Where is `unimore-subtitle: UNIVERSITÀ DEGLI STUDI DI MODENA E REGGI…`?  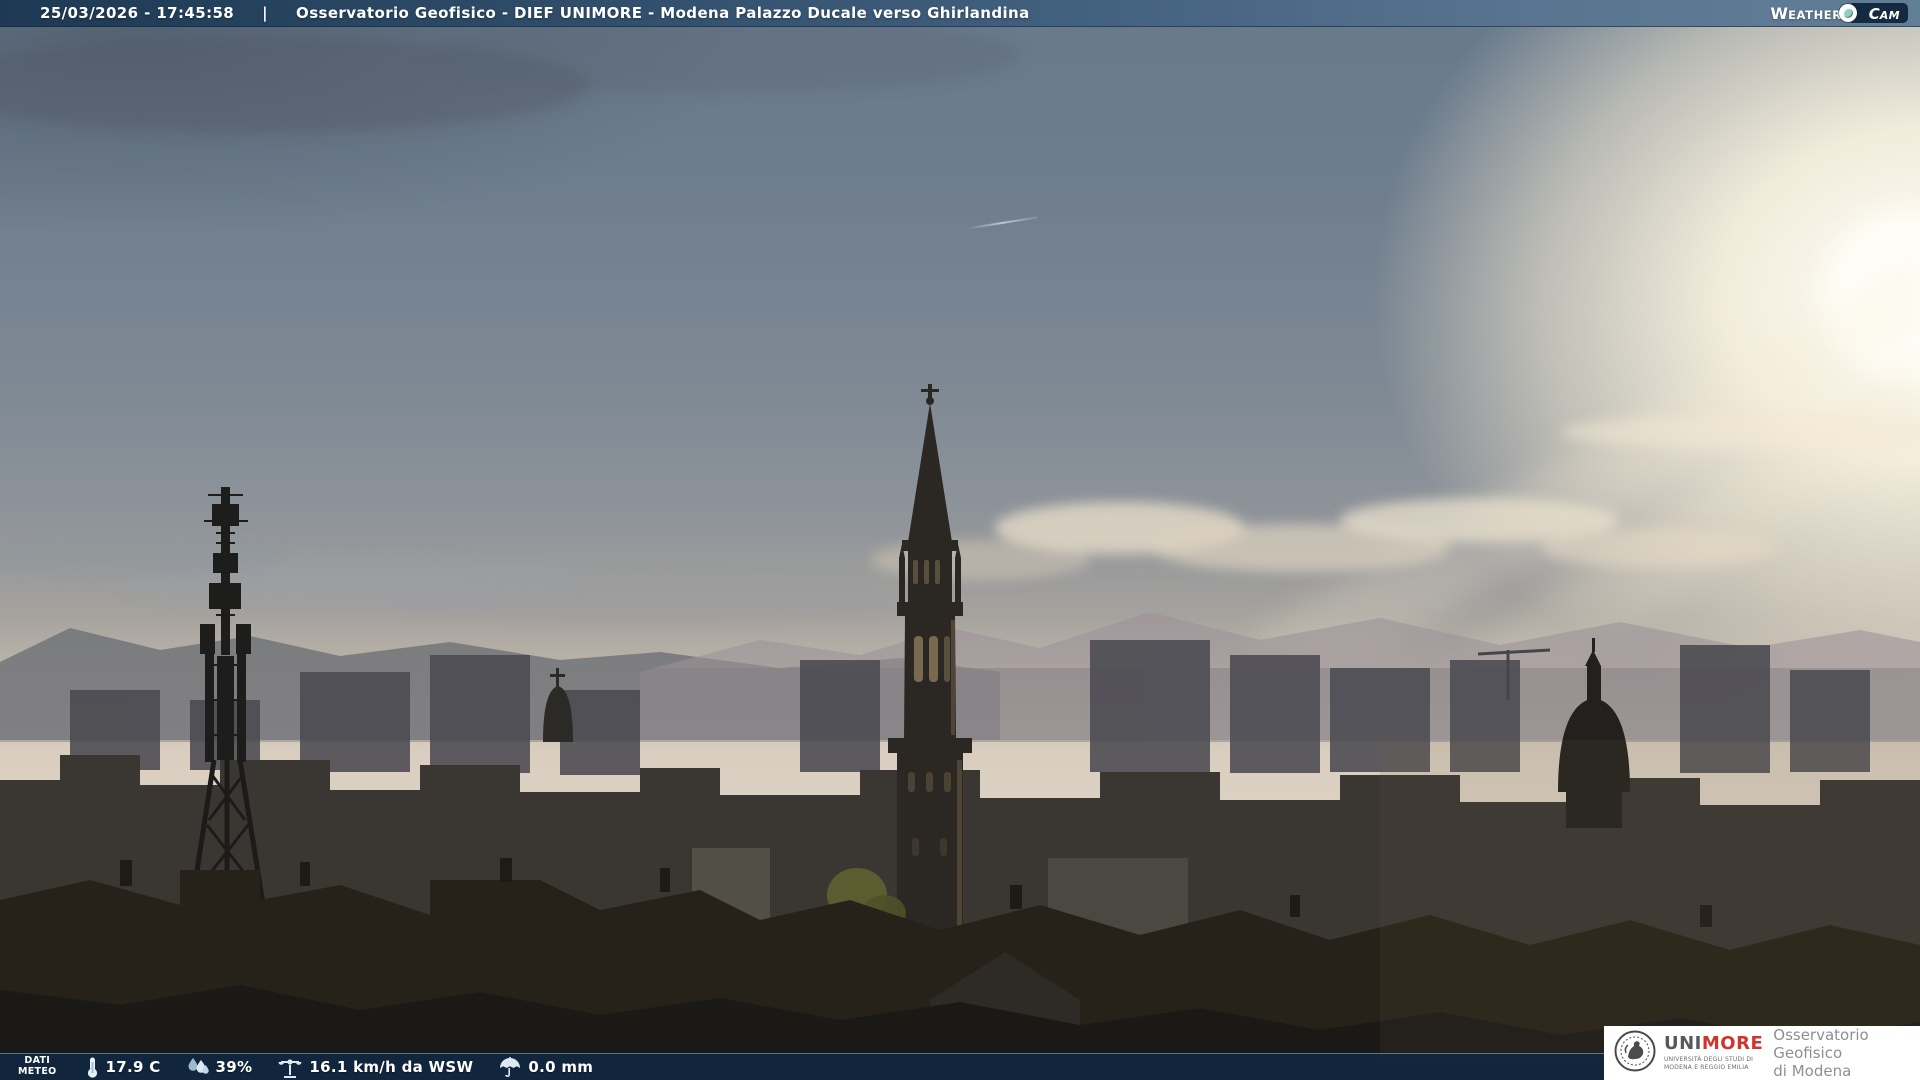 unimore-subtitle: UNIVERSITÀ DEGLI STUDI DI MODENA E REGGI… is located at coordinates (1709, 1063).